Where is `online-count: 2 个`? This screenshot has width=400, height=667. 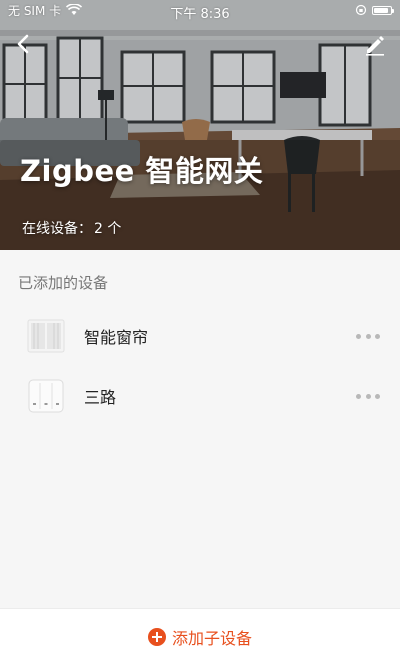
online-count: 2 个 is located at coordinates (108, 229).